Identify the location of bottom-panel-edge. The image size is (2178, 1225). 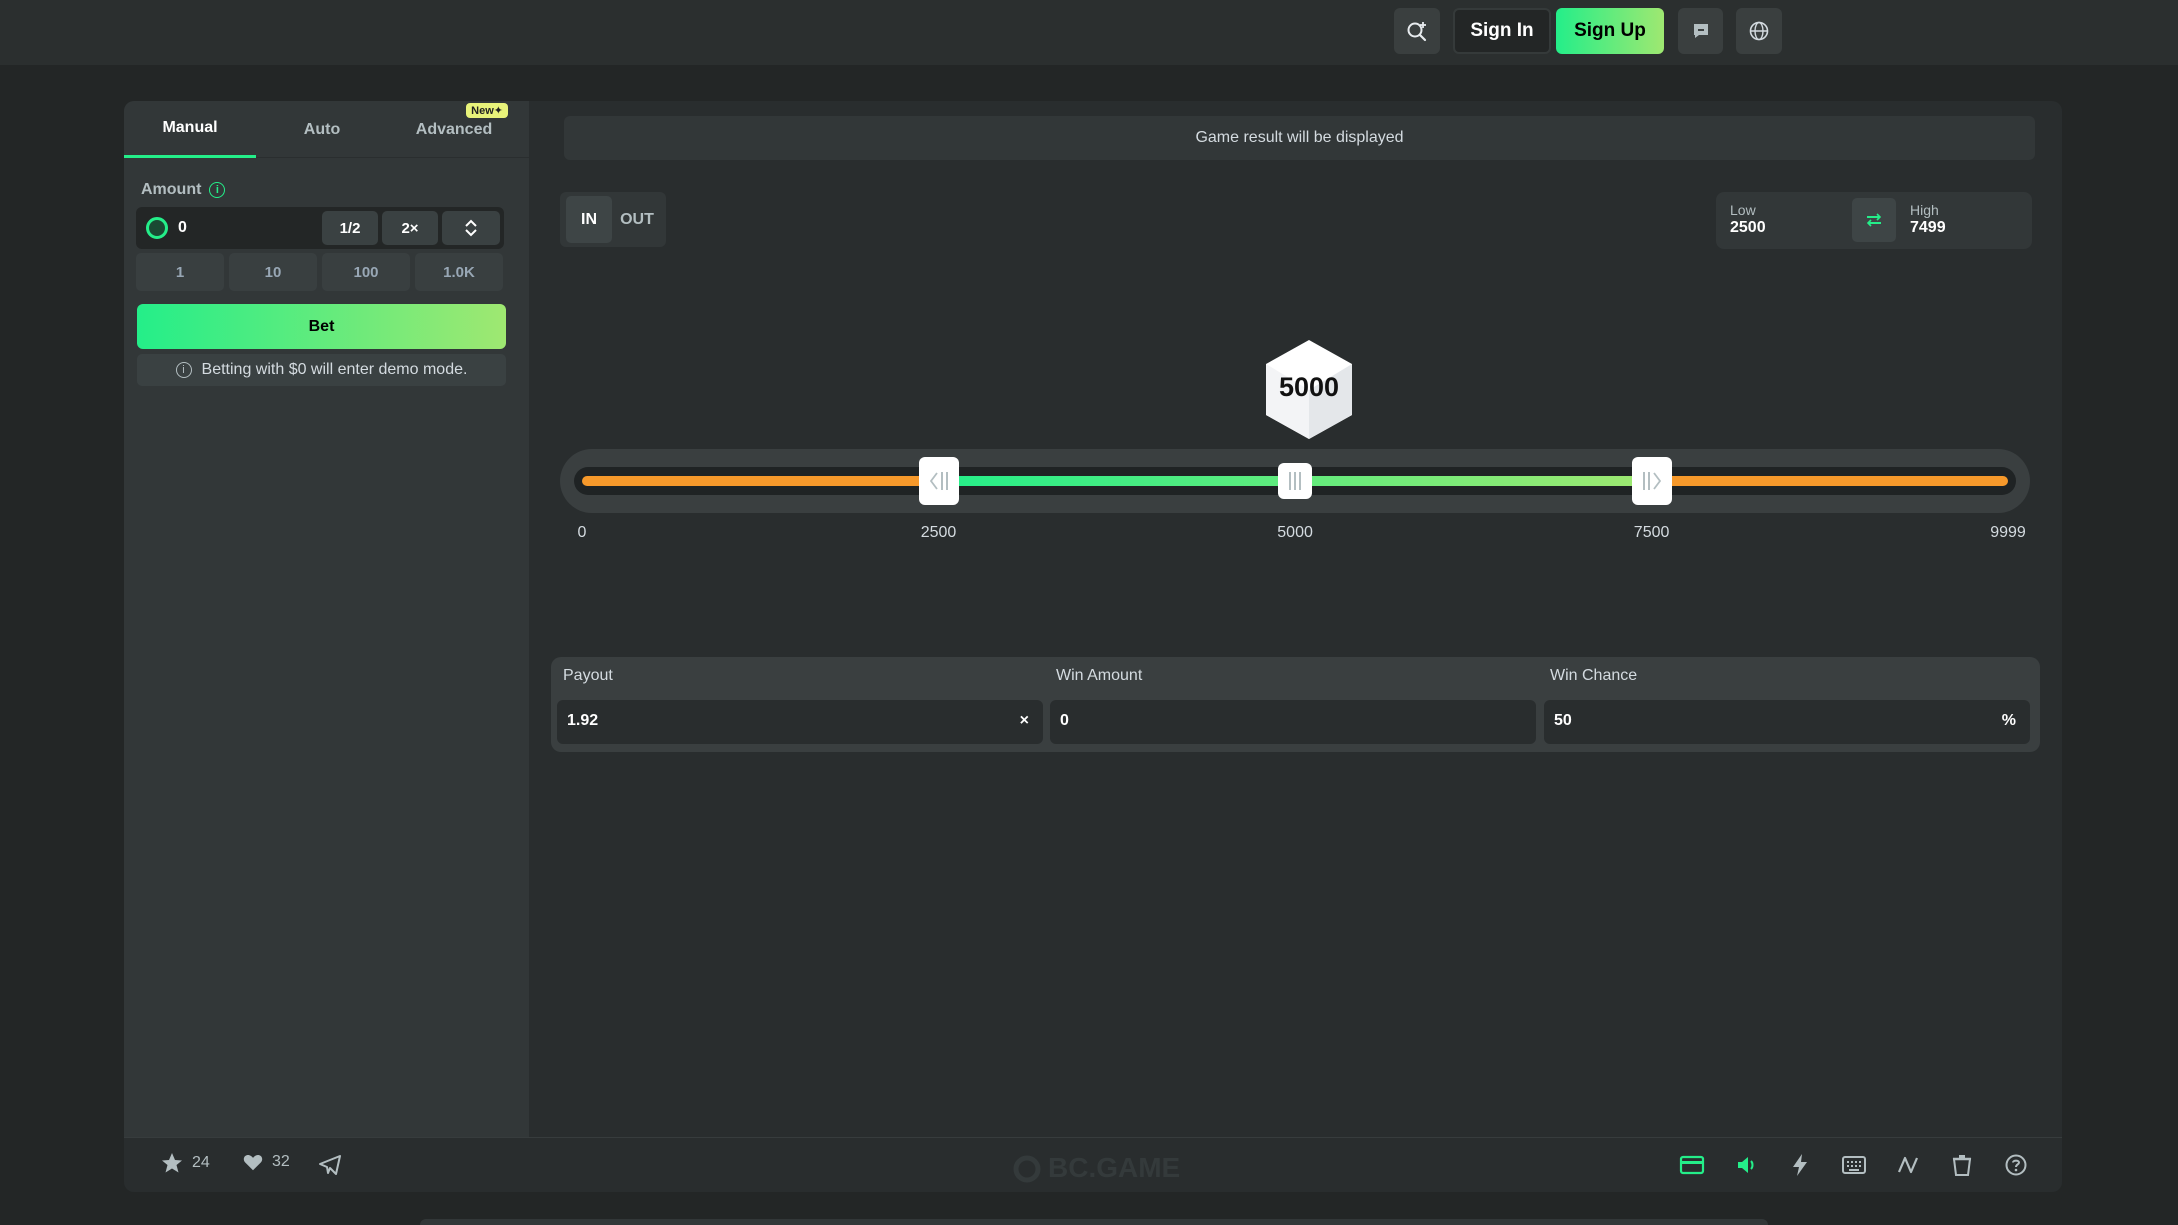
(1094, 1222).